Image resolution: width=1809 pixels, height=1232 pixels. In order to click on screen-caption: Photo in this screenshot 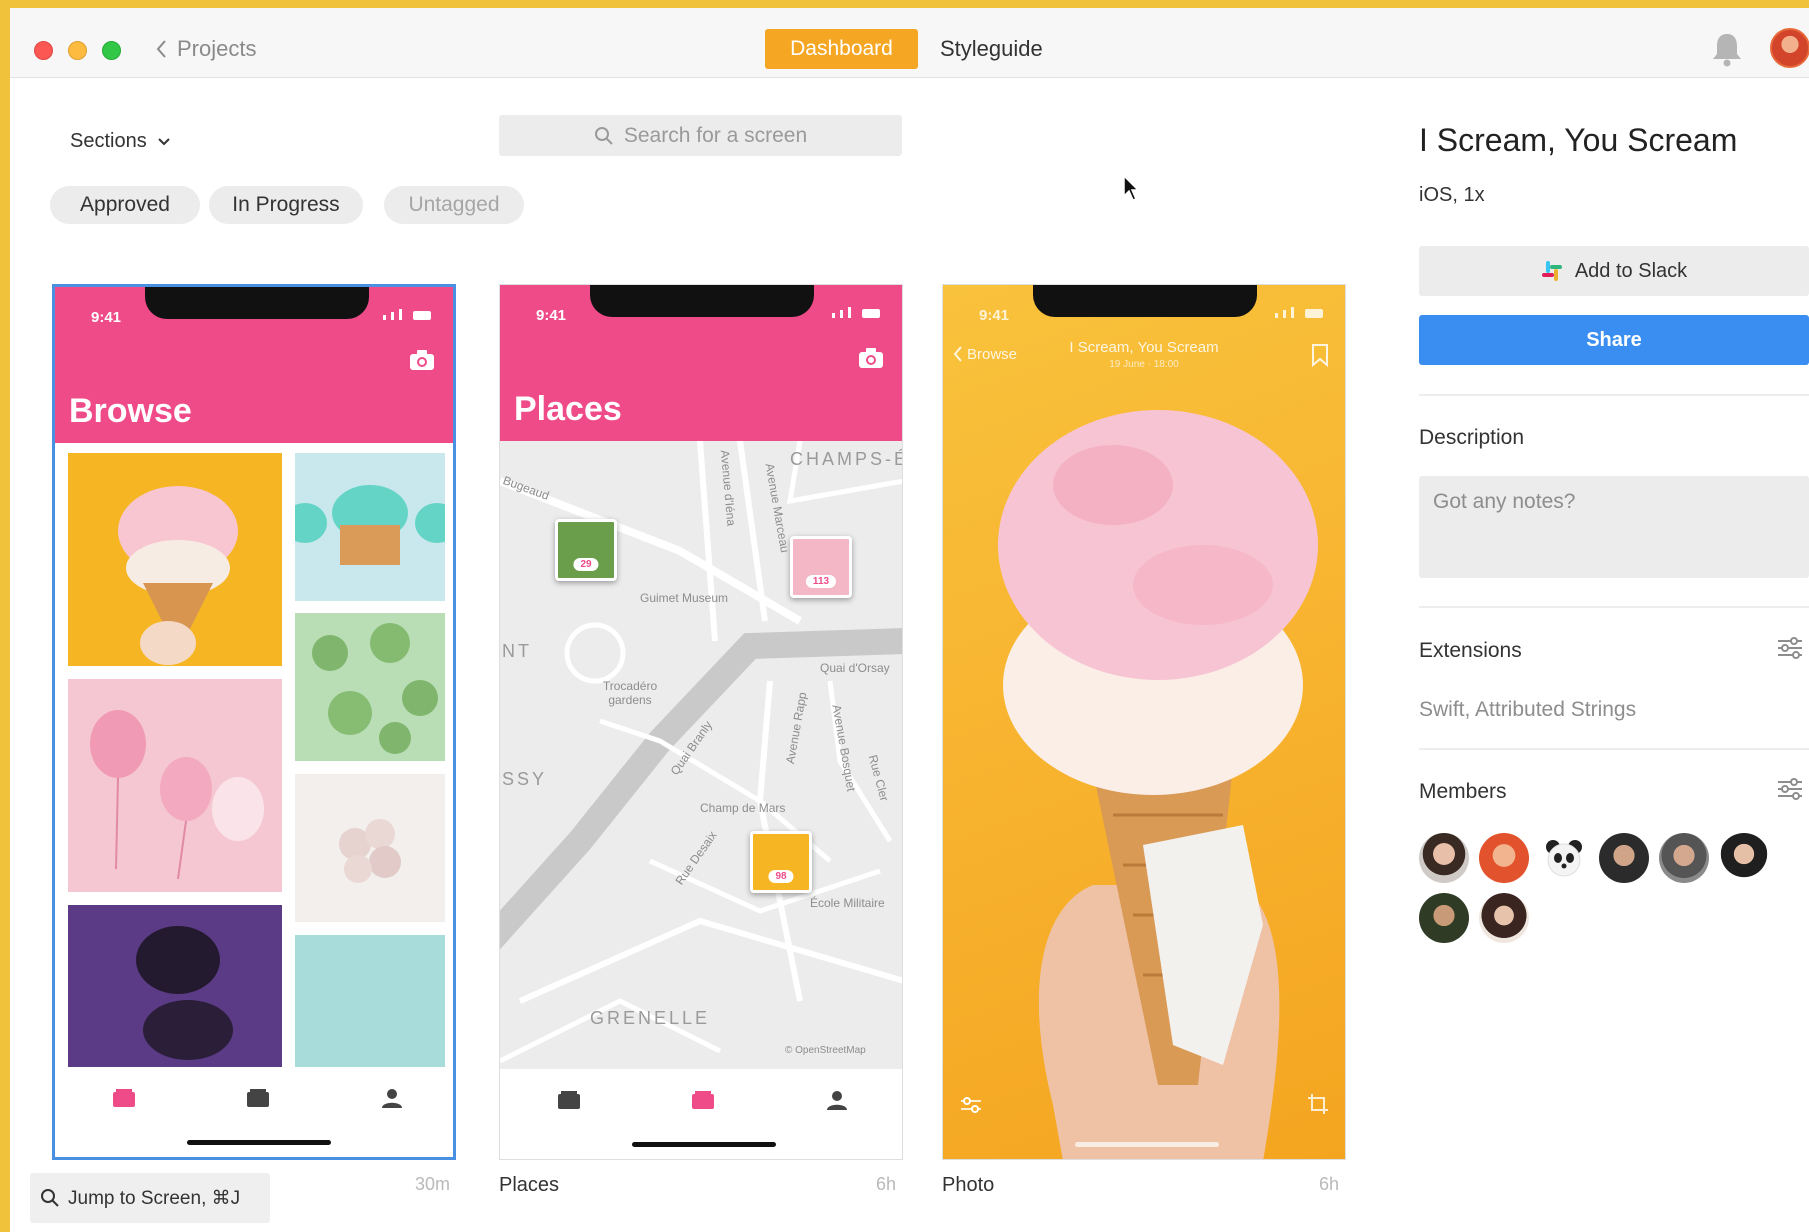, I will do `click(968, 1185)`.